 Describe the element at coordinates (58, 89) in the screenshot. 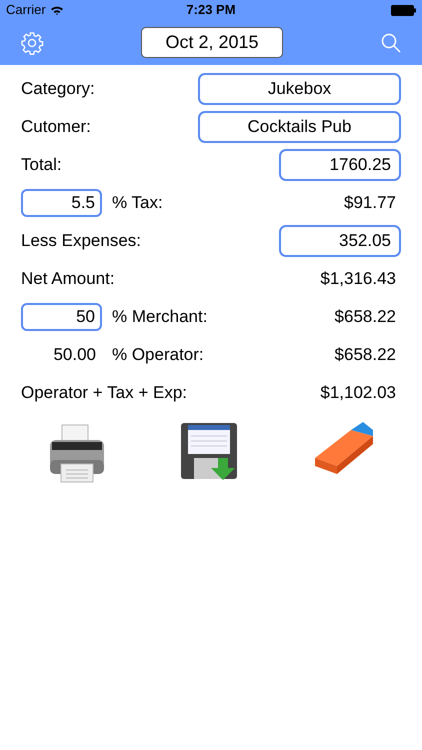

I see `field-label: Category:` at that location.